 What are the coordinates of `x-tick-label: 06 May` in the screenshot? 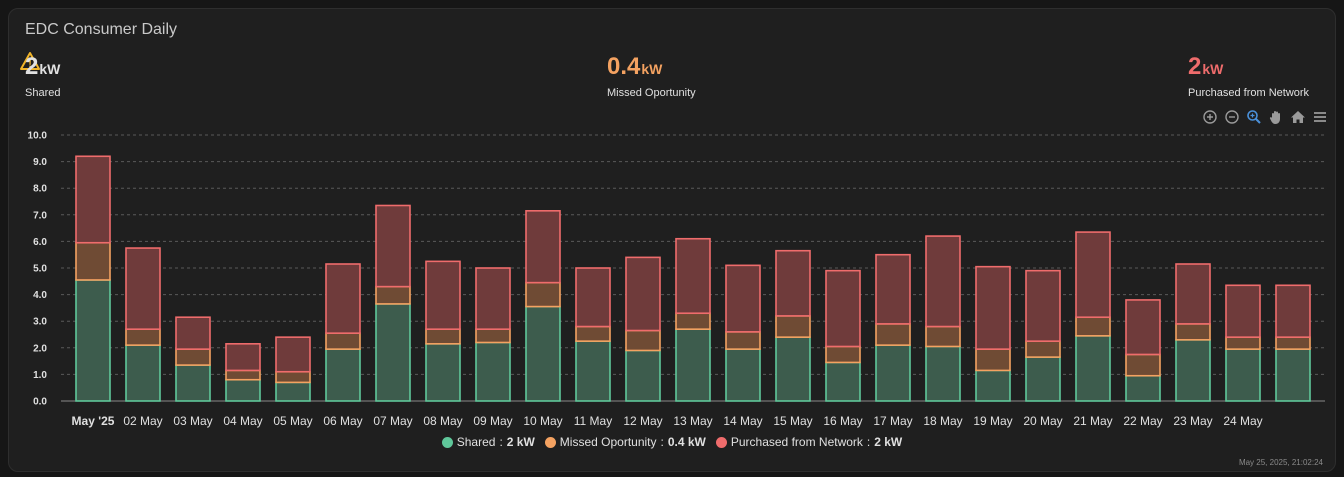 It's located at (342, 421).